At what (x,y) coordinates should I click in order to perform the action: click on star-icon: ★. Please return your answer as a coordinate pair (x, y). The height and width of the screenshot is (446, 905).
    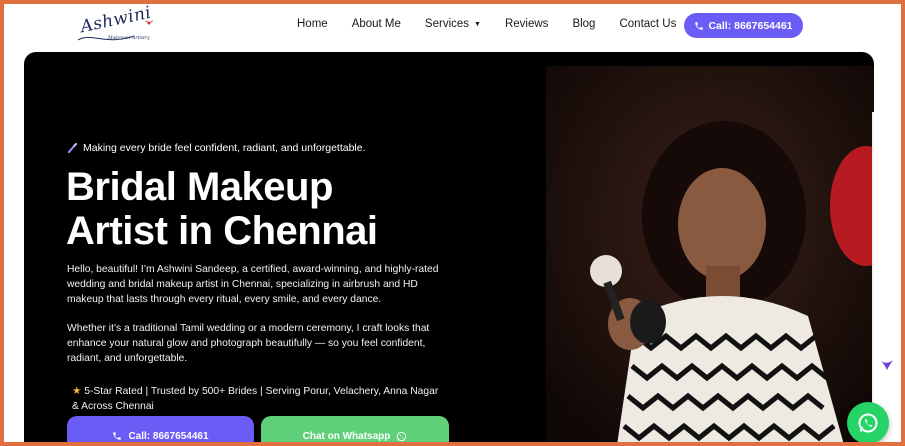
    Looking at the image, I should click on (77, 391).